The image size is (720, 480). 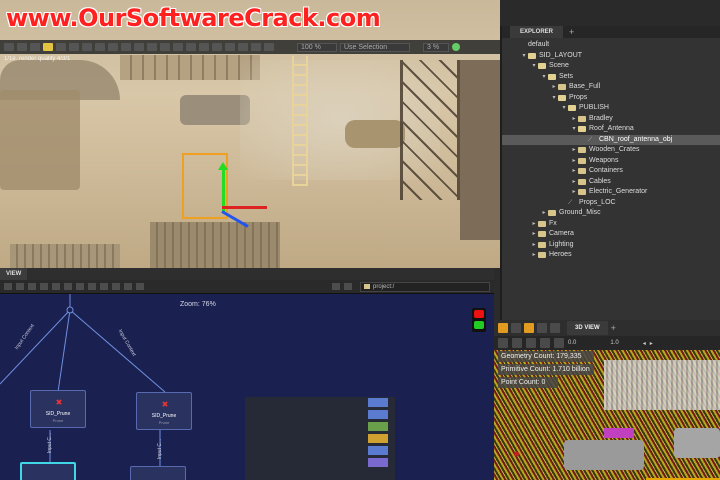 What do you see at coordinates (611, 98) in the screenshot?
I see `tree-item: ▾ Props` at bounding box center [611, 98].